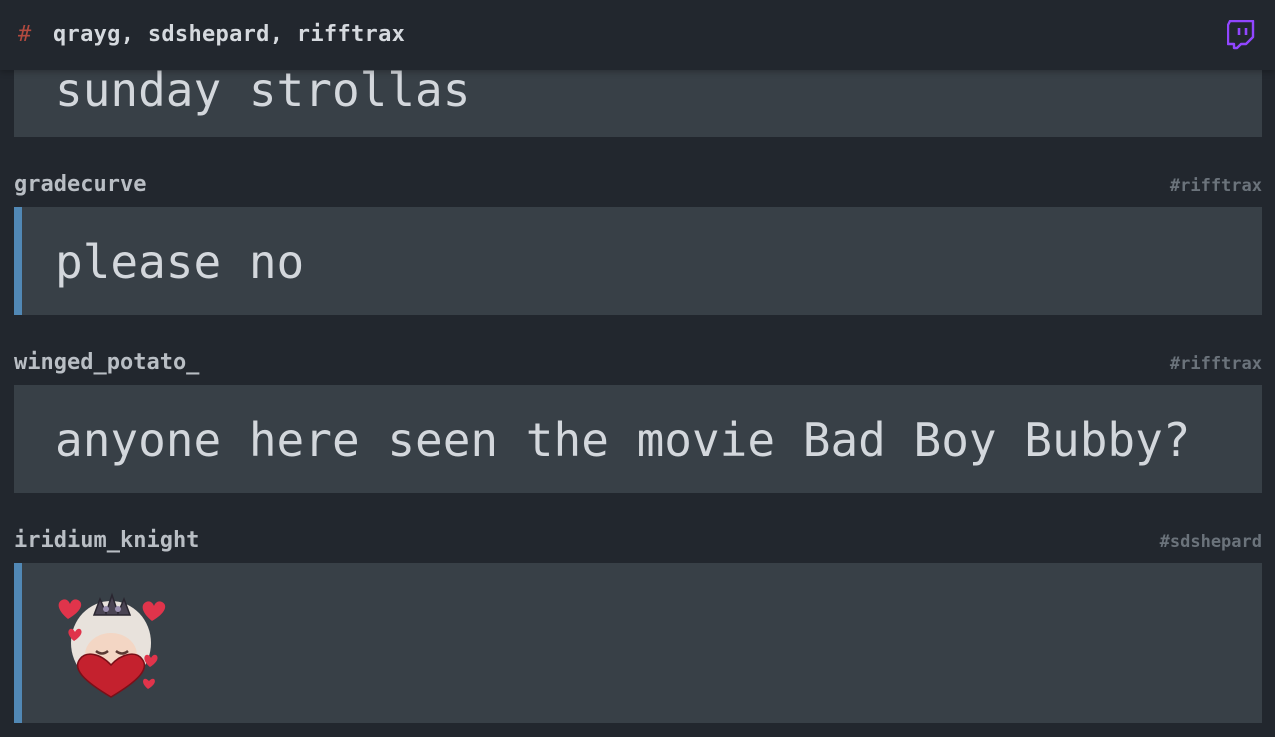 The width and height of the screenshot is (1275, 737). What do you see at coordinates (263, 90) in the screenshot?
I see `message-text: sunday strollas` at bounding box center [263, 90].